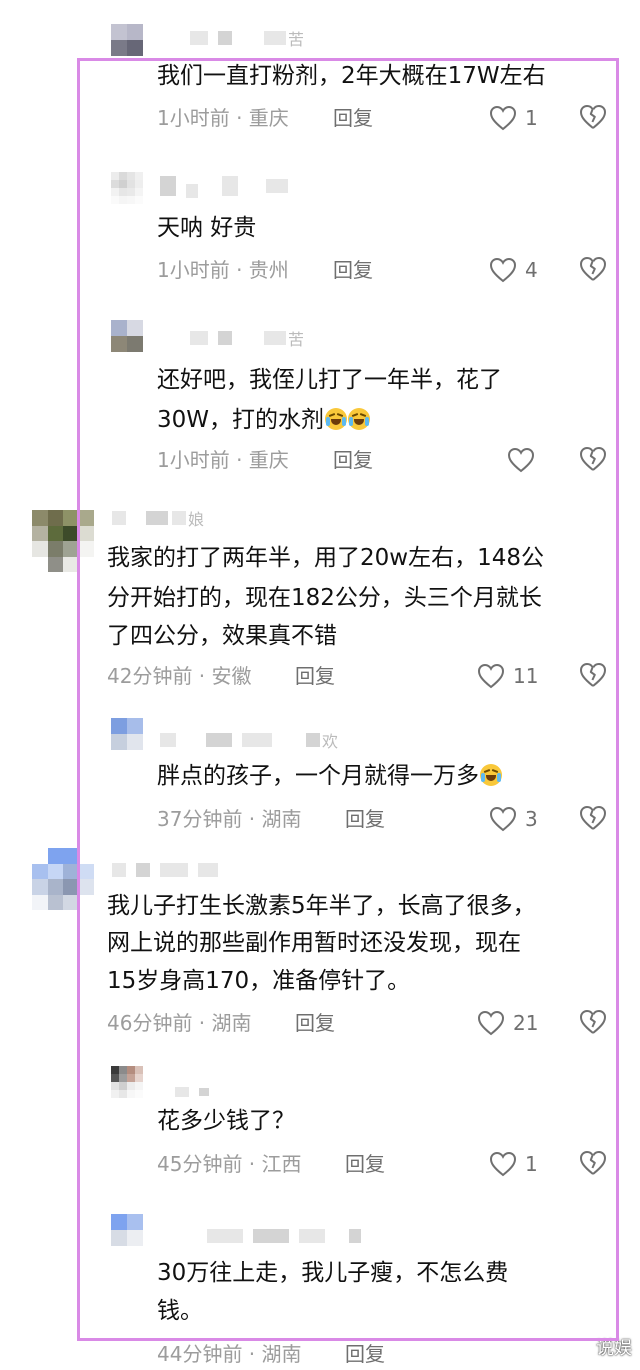 The height and width of the screenshot is (1370, 640). What do you see at coordinates (614, 1348) in the screenshot?
I see `watermark: 说娱` at bounding box center [614, 1348].